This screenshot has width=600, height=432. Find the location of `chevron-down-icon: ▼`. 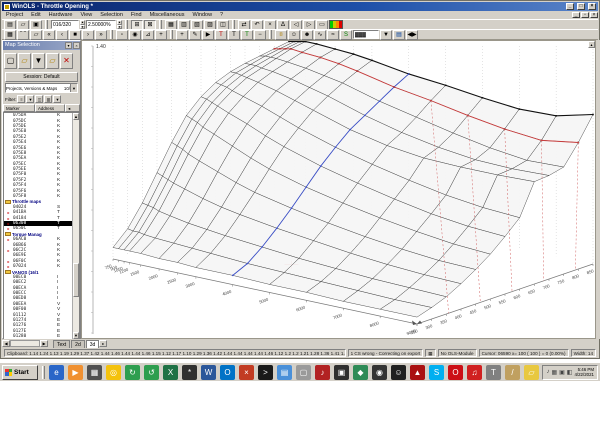

chevron-down-icon: ▼ is located at coordinates (73, 88).